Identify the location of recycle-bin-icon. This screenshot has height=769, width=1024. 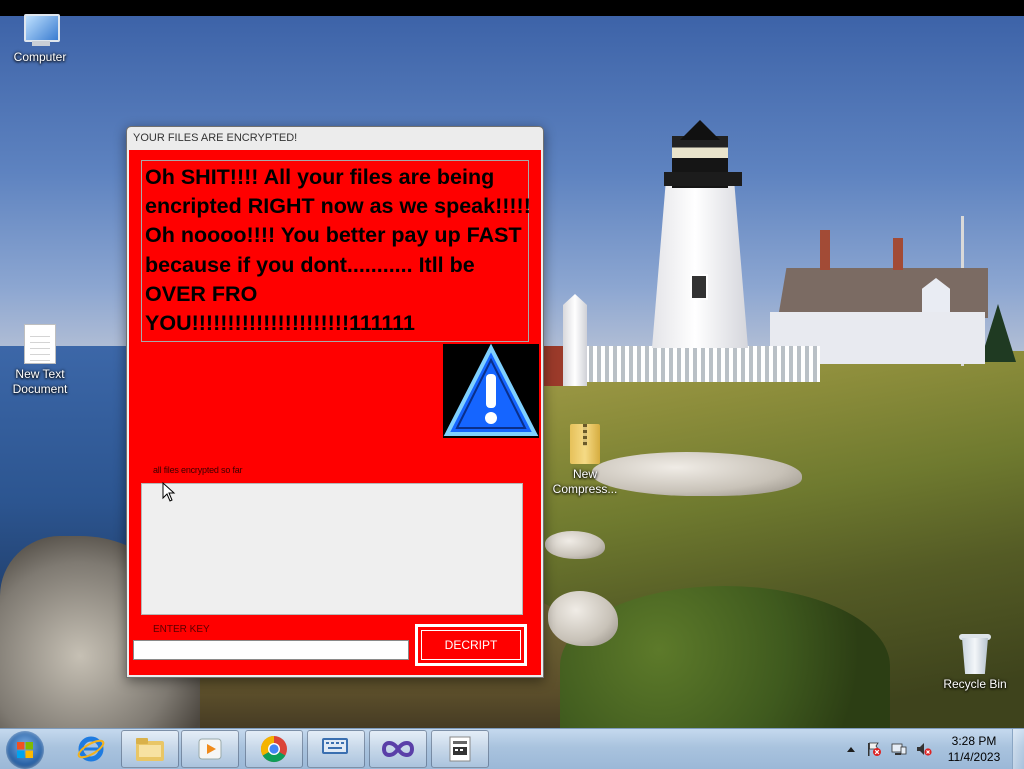
(975, 653).